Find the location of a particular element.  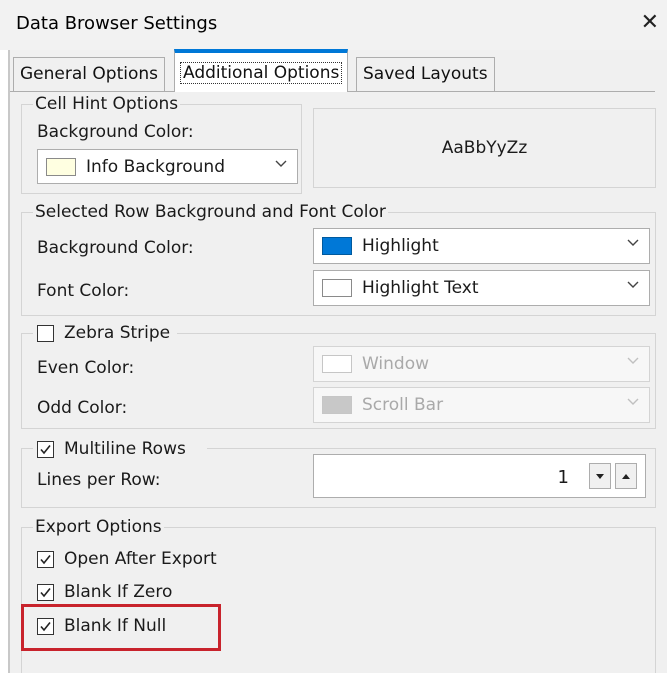

zebra-even-label: Even Color: is located at coordinates (86, 368).